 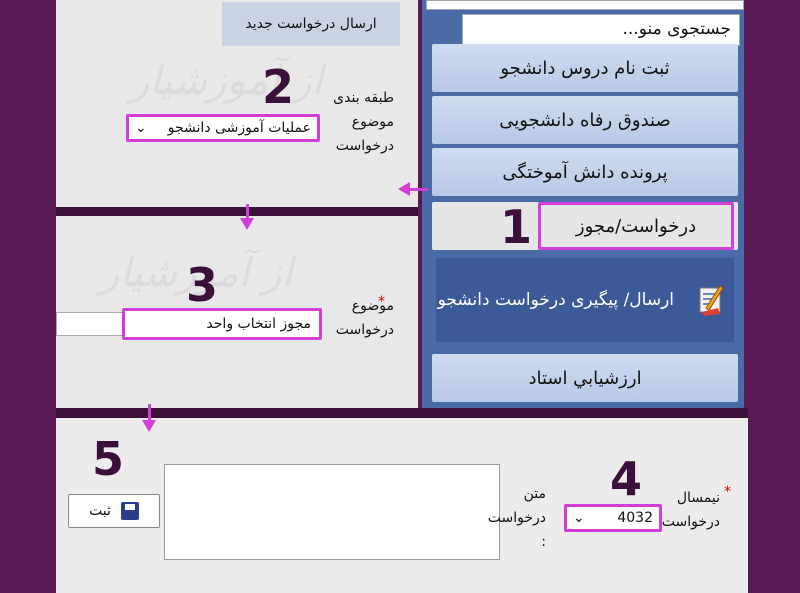 What do you see at coordinates (129, 511) in the screenshot?
I see `floppy-disk-icon` at bounding box center [129, 511].